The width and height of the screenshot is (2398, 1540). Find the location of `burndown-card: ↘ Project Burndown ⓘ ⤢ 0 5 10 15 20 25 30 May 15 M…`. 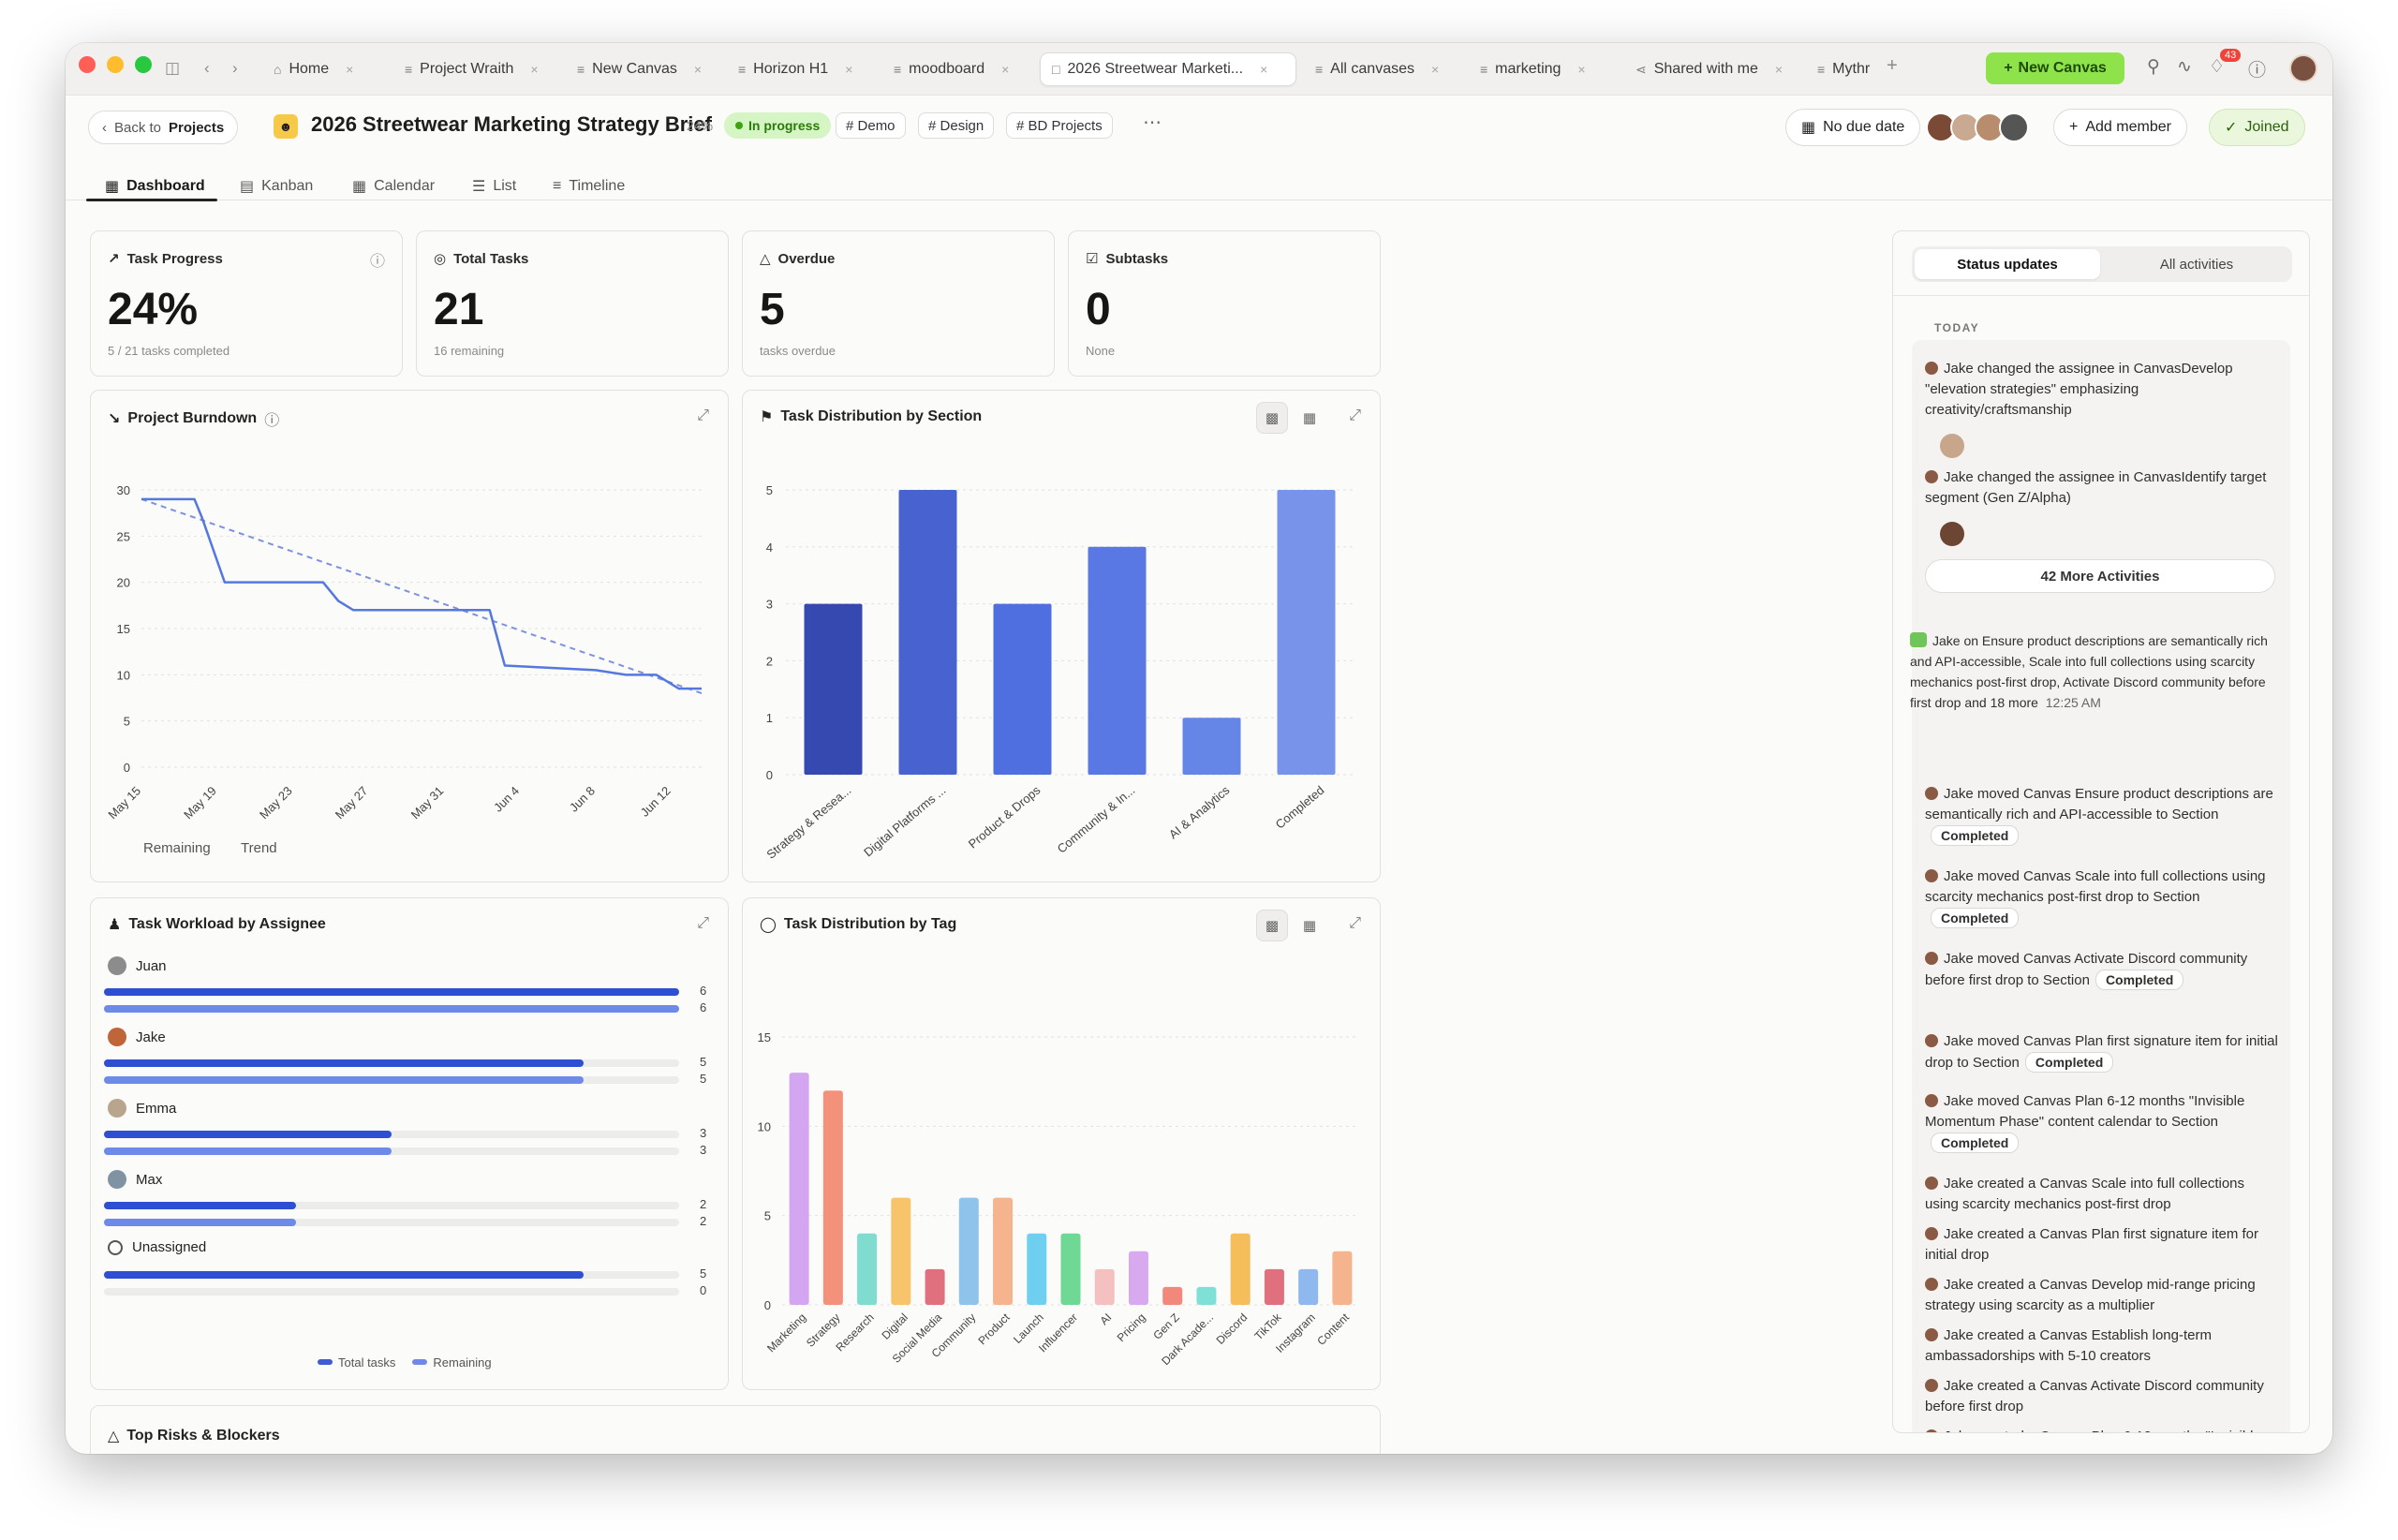

burndown-card: ↘ Project Burndown ⓘ ⤢ 0 5 10 15 20 25 30 May 15 M… is located at coordinates (409, 636).